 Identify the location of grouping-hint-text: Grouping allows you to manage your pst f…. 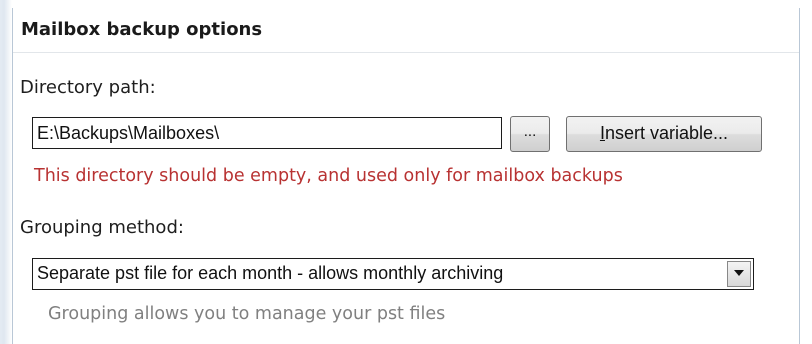
(247, 314).